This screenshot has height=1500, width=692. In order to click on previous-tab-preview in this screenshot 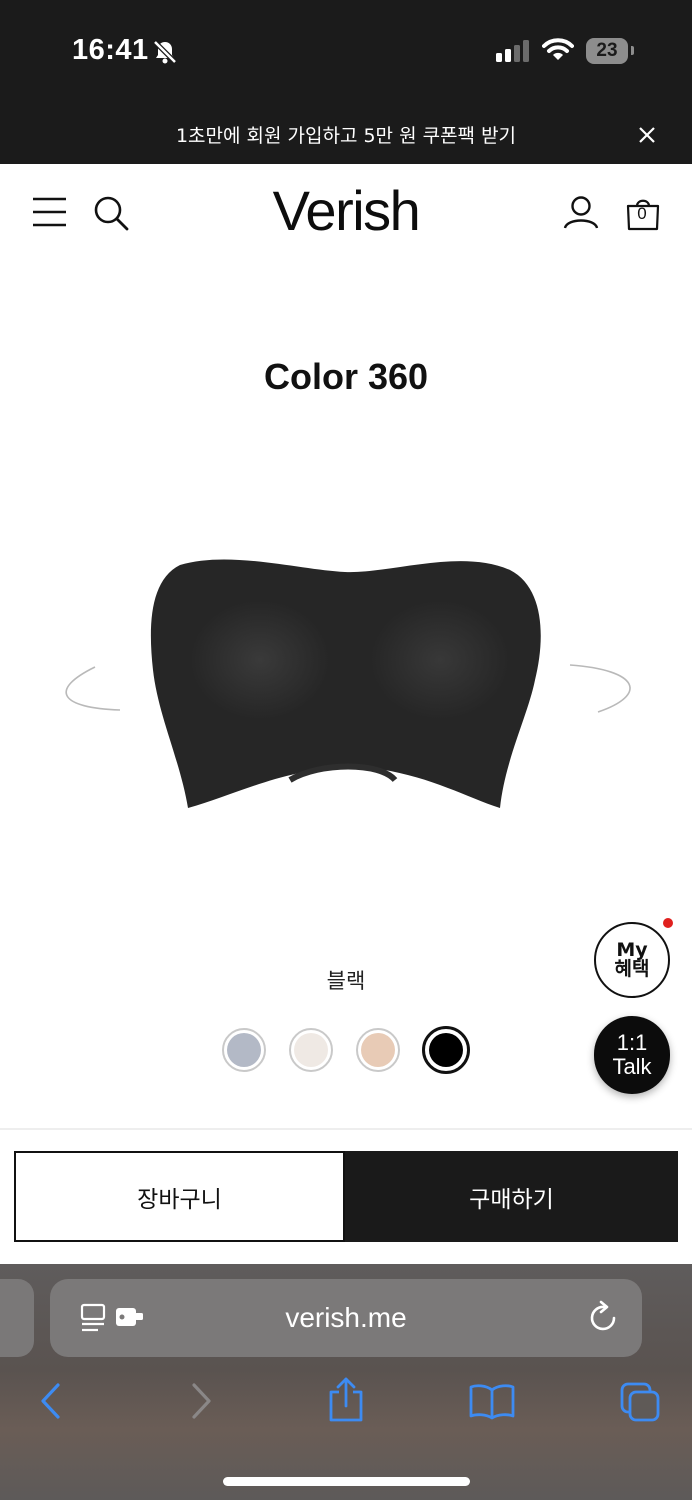, I will do `click(17, 1318)`.